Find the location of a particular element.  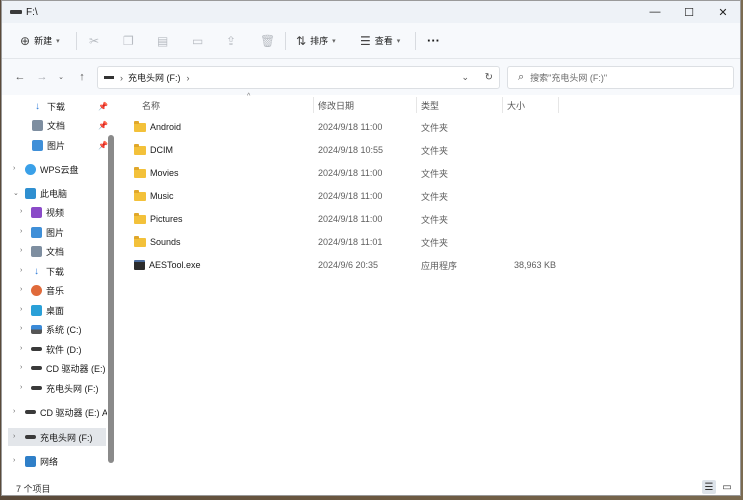

new-button: ⊕ 新建 ▾ is located at coordinates (40, 41).